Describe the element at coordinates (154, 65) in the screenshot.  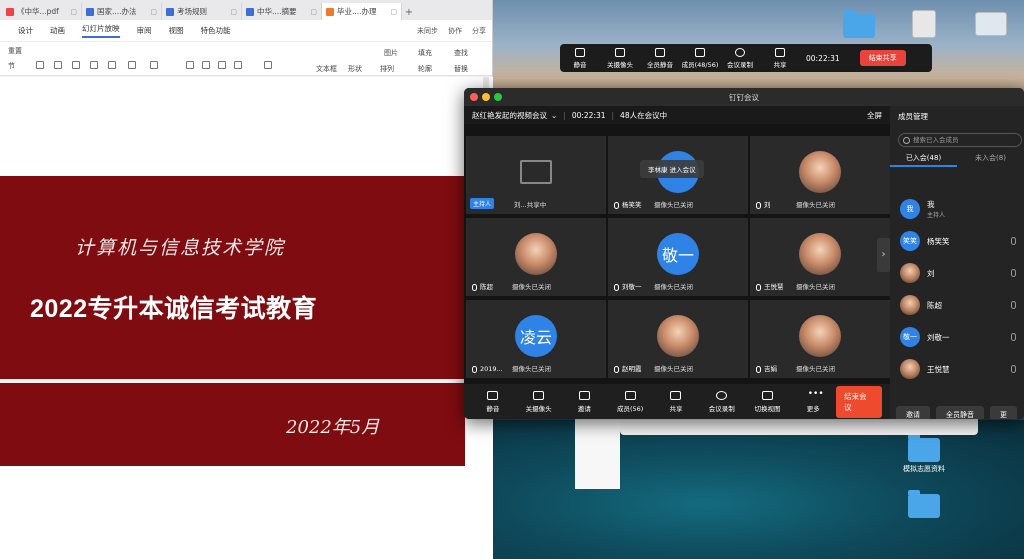
I see `highlight-icon` at that location.